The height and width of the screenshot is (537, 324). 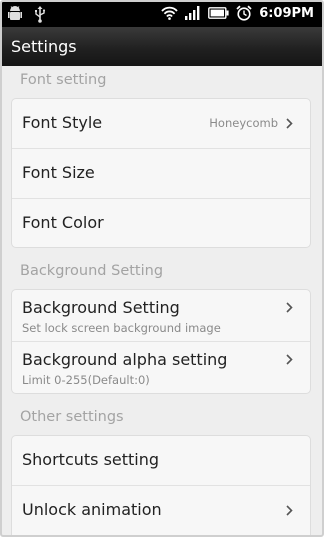 I want to click on settings-item-subtitle: Limit 0-255(Default:0), so click(x=86, y=380).